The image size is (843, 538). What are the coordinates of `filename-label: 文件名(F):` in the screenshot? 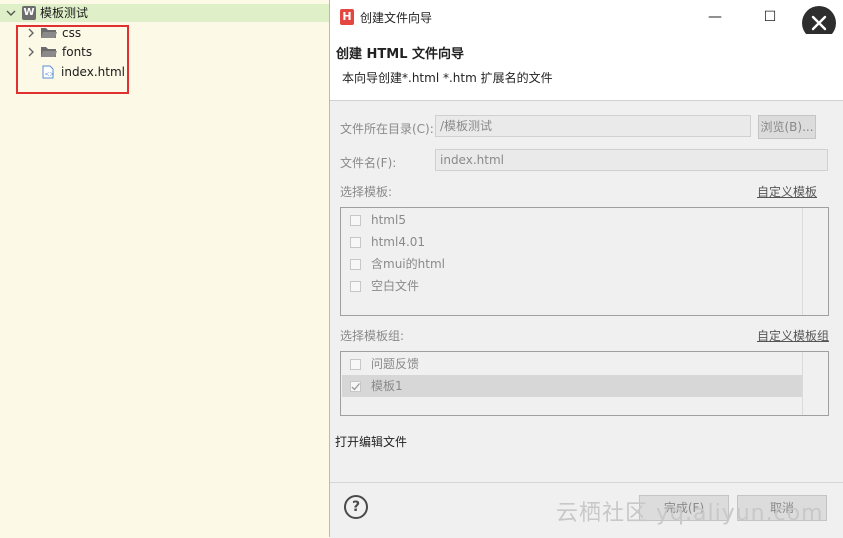 It's located at (368, 163).